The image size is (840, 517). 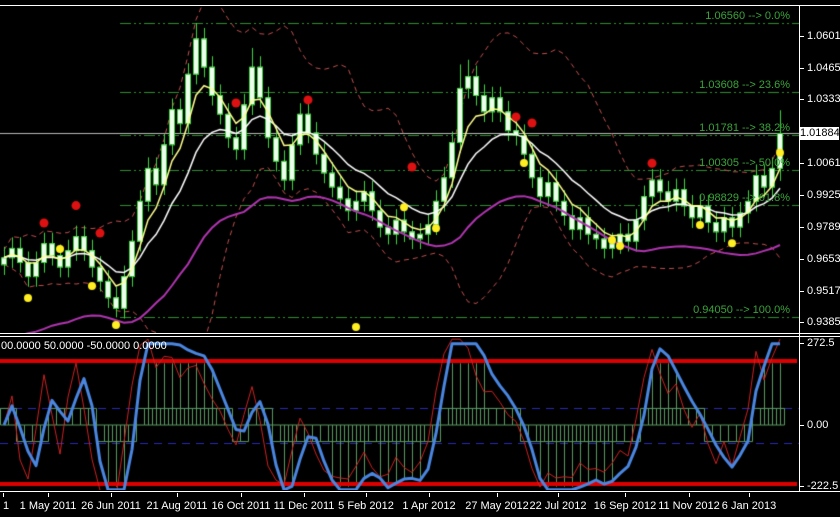 I want to click on main-bottom-border, so click(x=420, y=333).